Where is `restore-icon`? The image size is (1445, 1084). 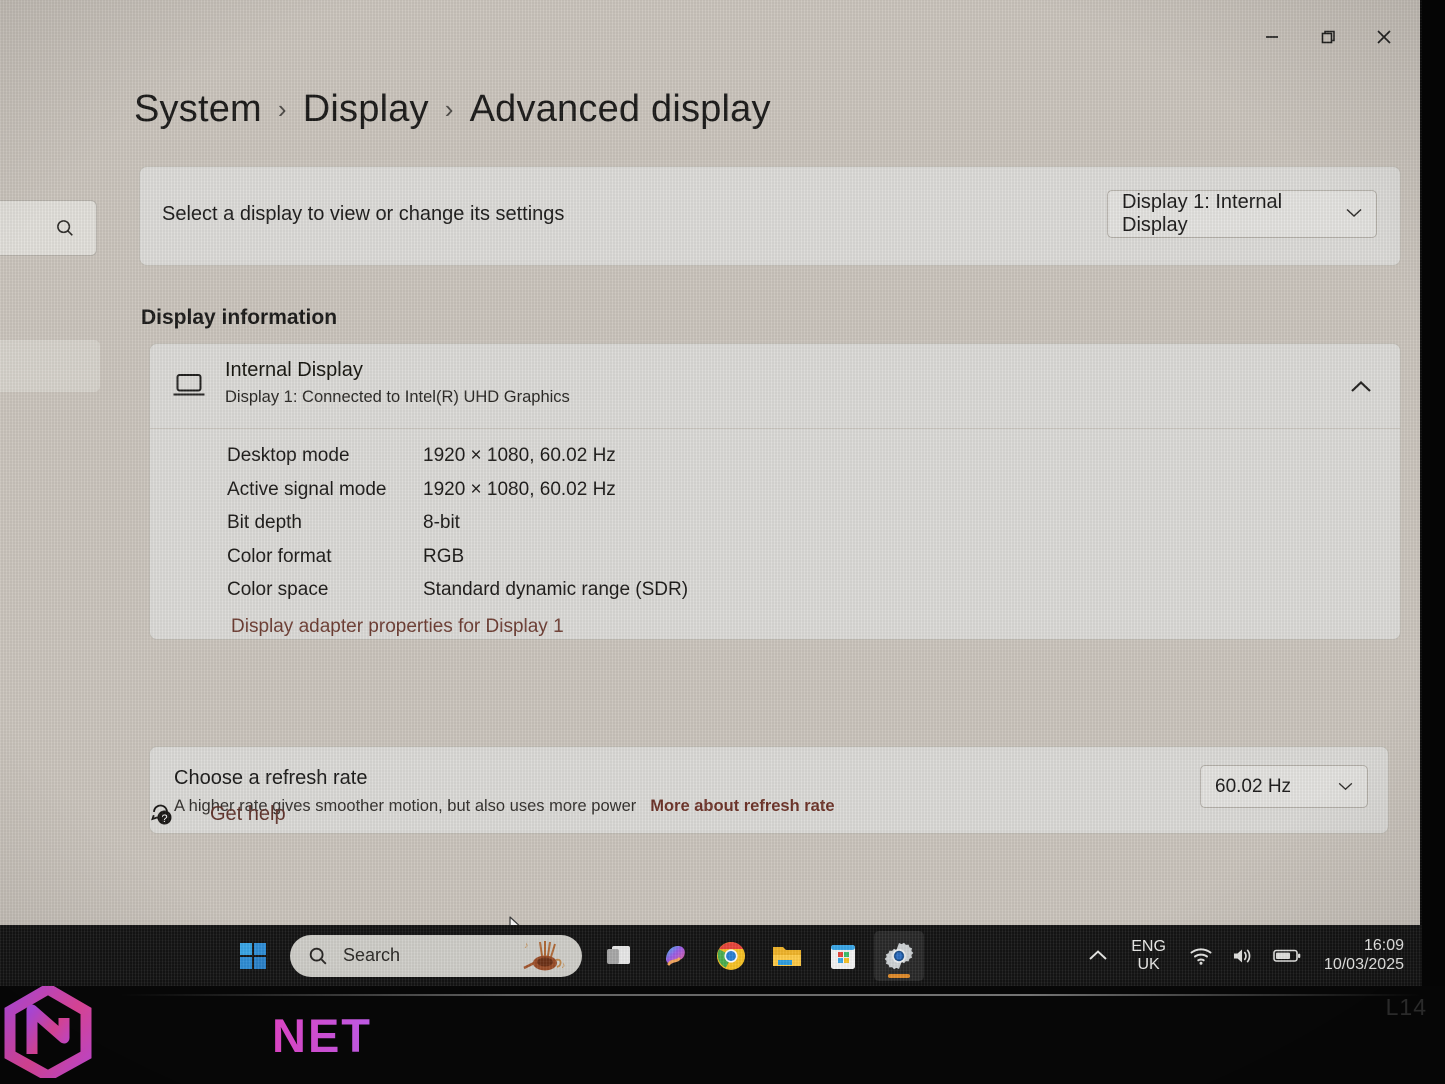
restore-icon is located at coordinates (1328, 37).